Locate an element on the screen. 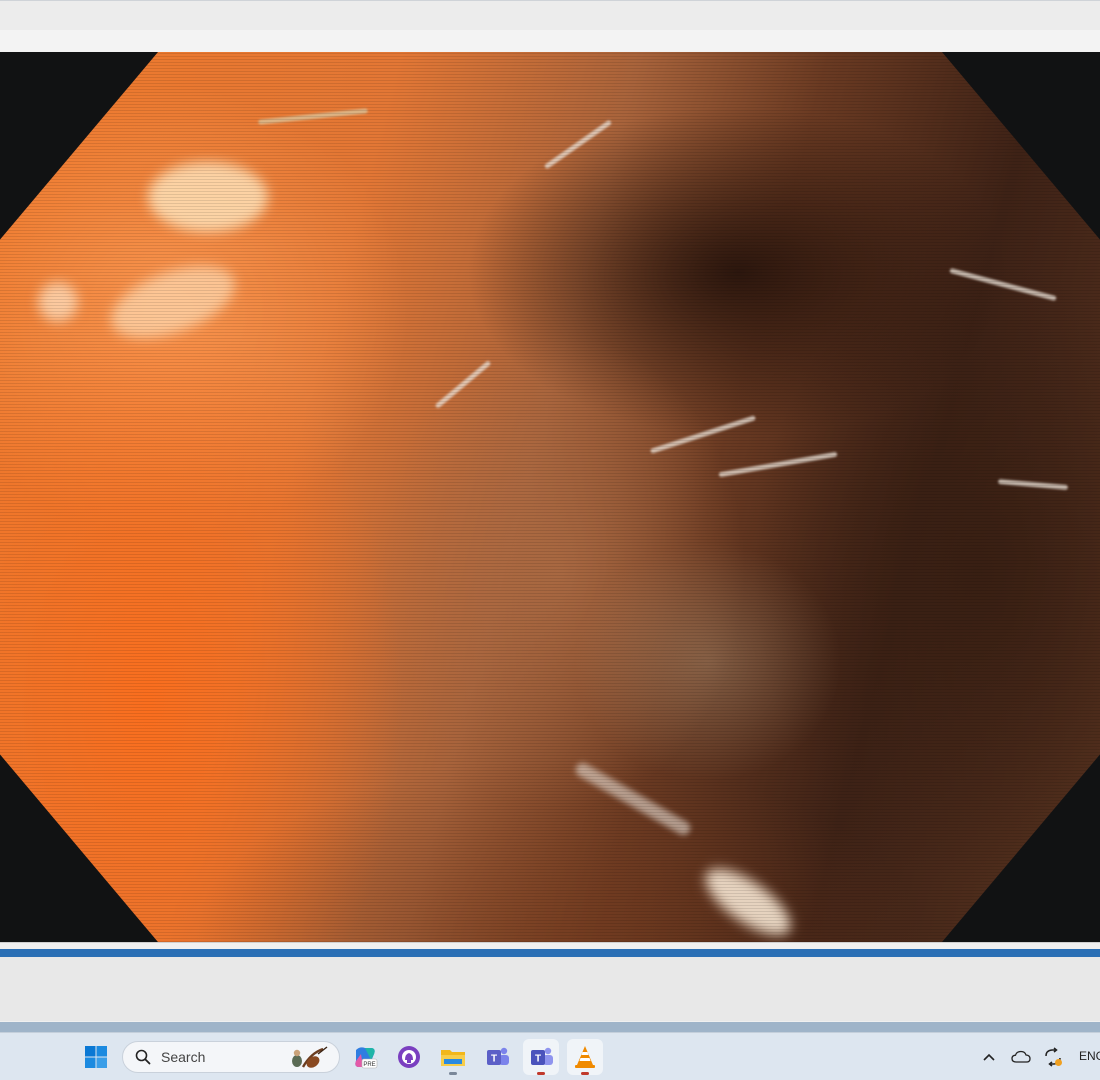 The image size is (1100, 1080). teams-classic-icon: T is located at coordinates (498, 1056).